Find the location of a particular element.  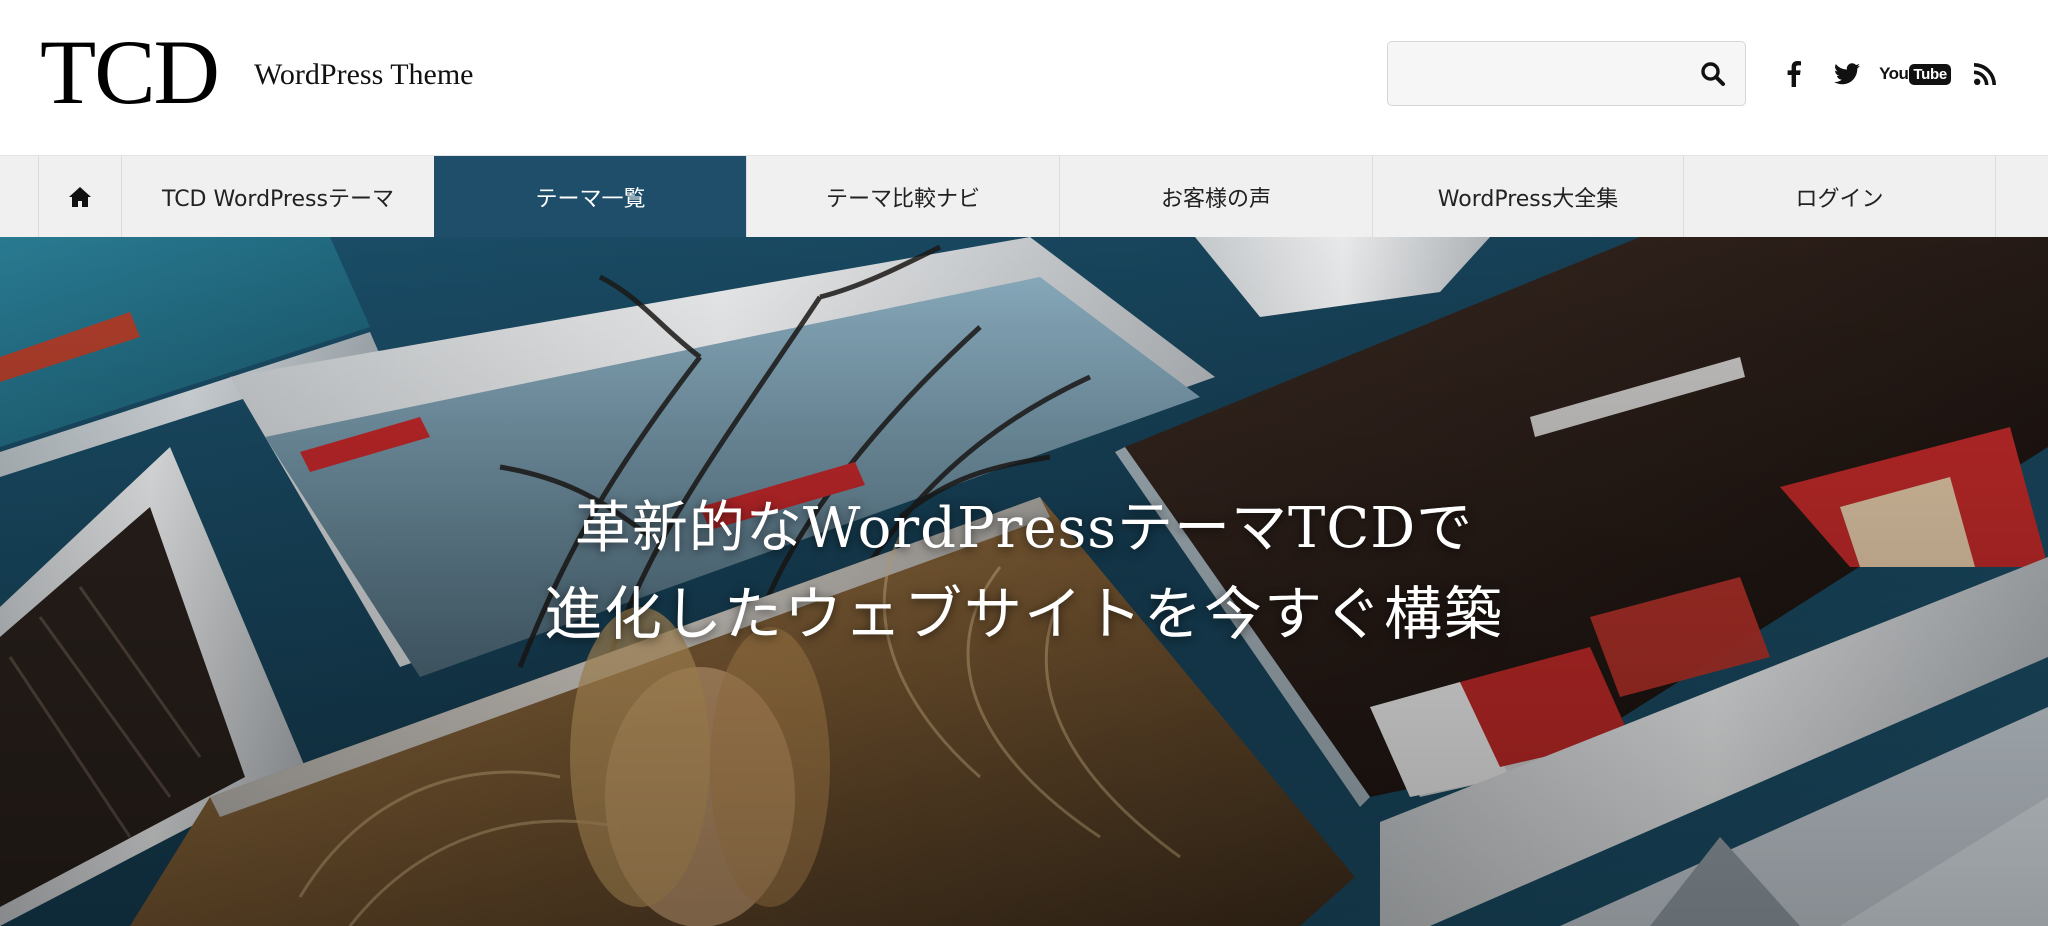

facebook-link is located at coordinates (1794, 74).